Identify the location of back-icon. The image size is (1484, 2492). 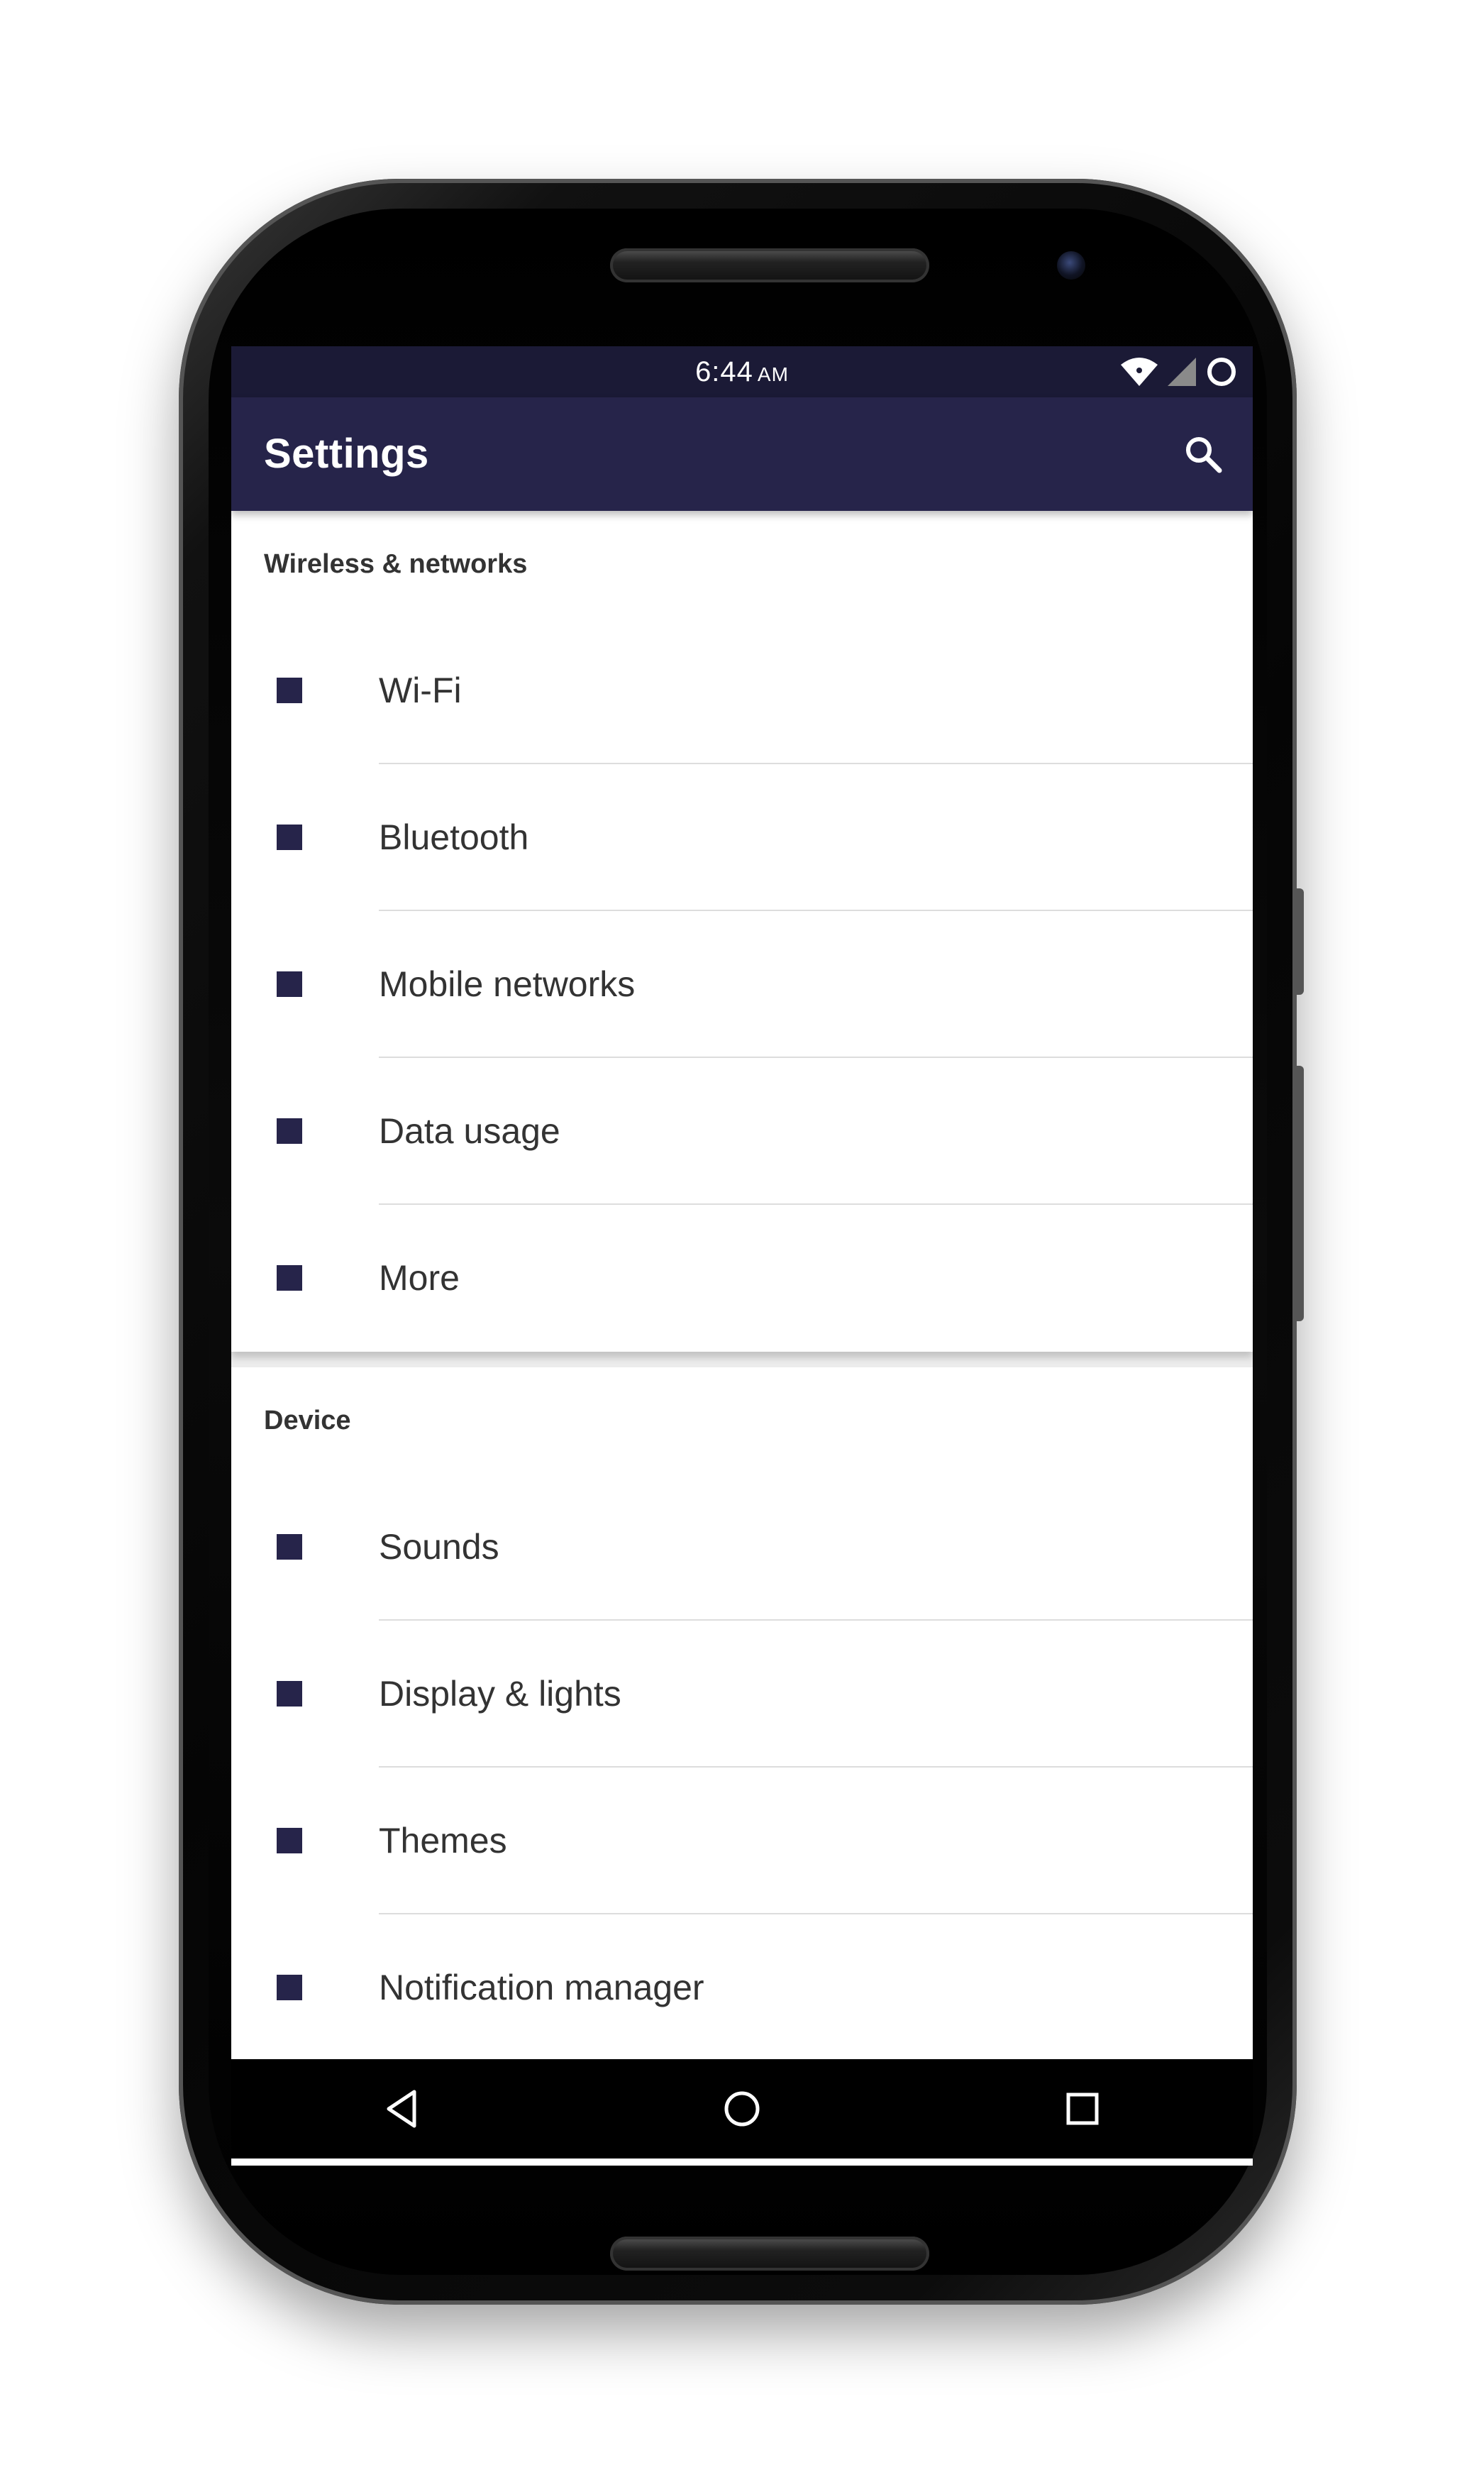
(401, 2109).